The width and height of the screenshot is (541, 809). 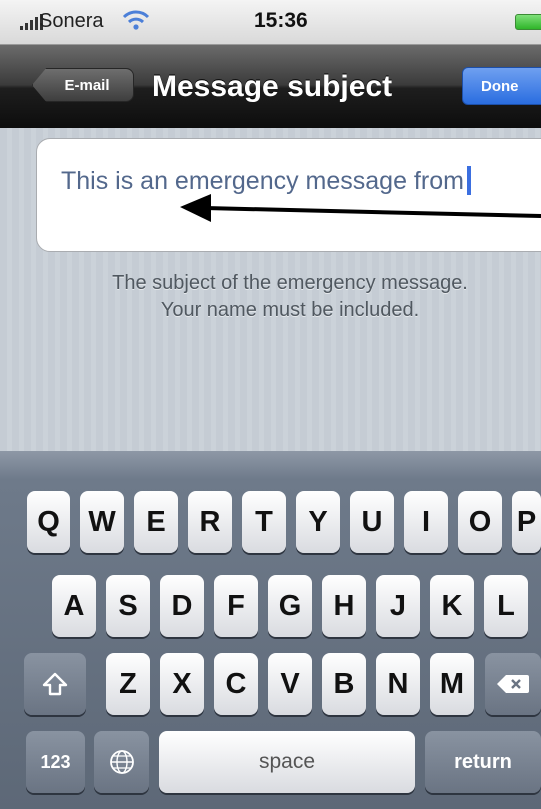 What do you see at coordinates (344, 684) in the screenshot?
I see `key-b: B` at bounding box center [344, 684].